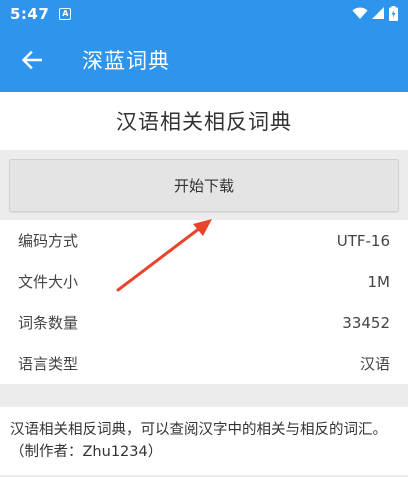 The image size is (408, 477). What do you see at coordinates (204, 281) in the screenshot?
I see `info-row-file-size: 文件大小 1M` at bounding box center [204, 281].